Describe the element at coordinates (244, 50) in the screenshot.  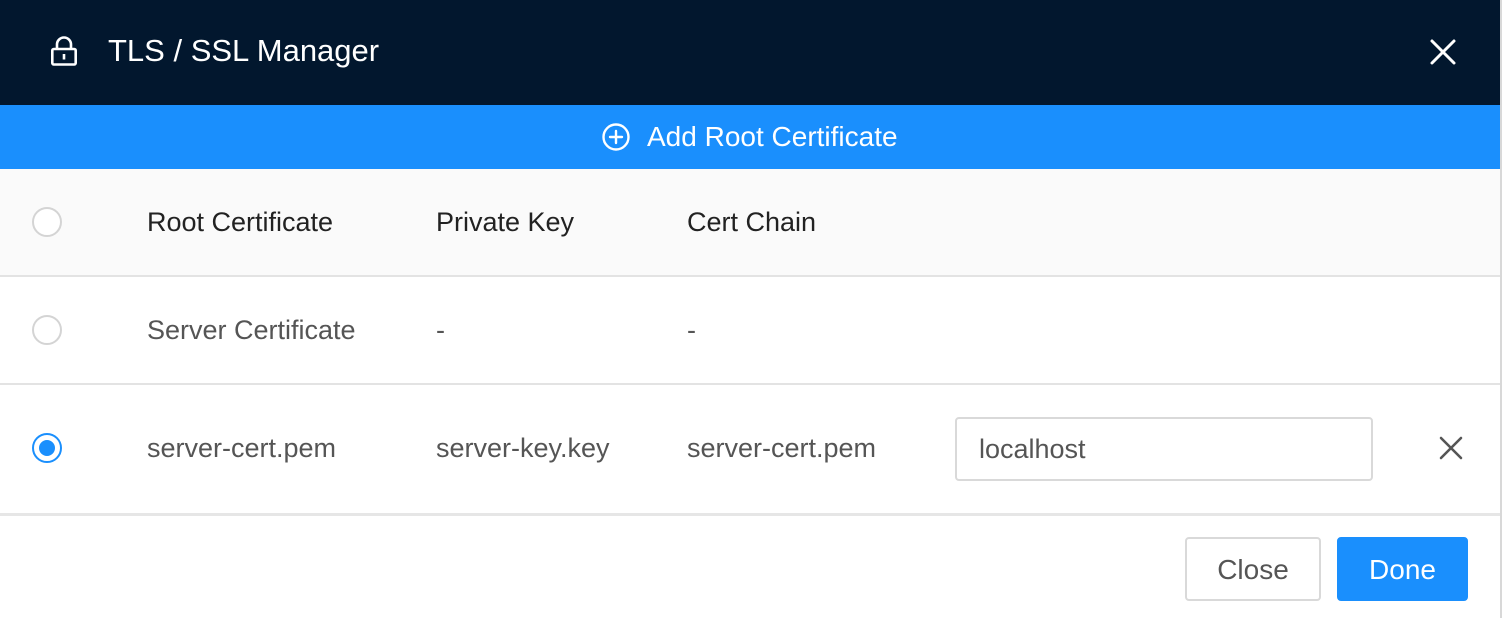
I see `dialog-title: TLS / SSL Manager` at that location.